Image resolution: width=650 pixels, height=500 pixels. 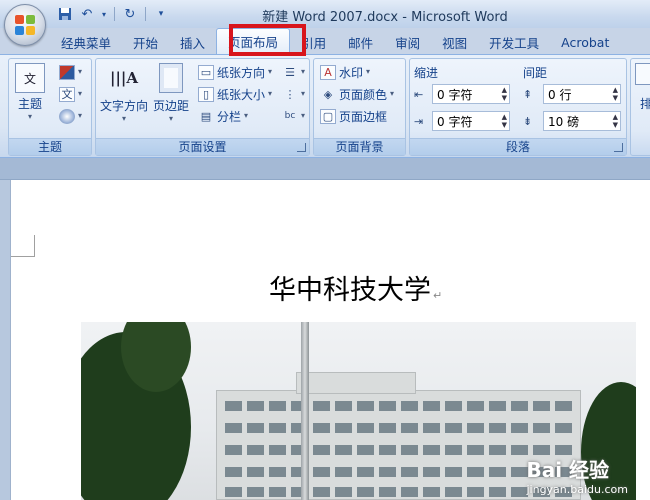 What do you see at coordinates (335, 41) in the screenshot?
I see `ribbon-tabs: 经典菜单 开始 插入 页面布局 引用 邮件 审阅 视图 开发工具 Acrobat` at bounding box center [335, 41].